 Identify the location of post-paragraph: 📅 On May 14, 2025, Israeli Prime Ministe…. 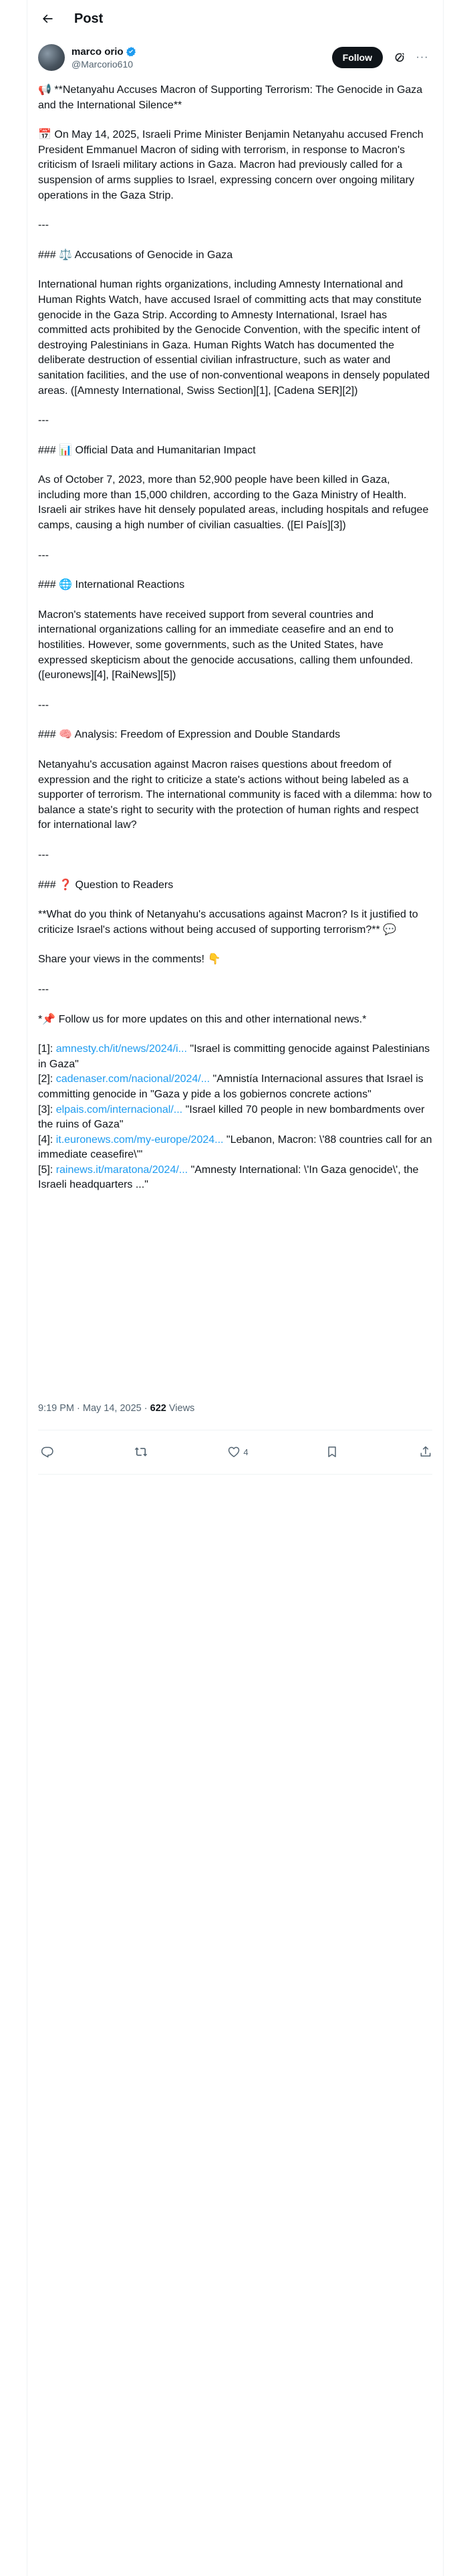
(232, 165).